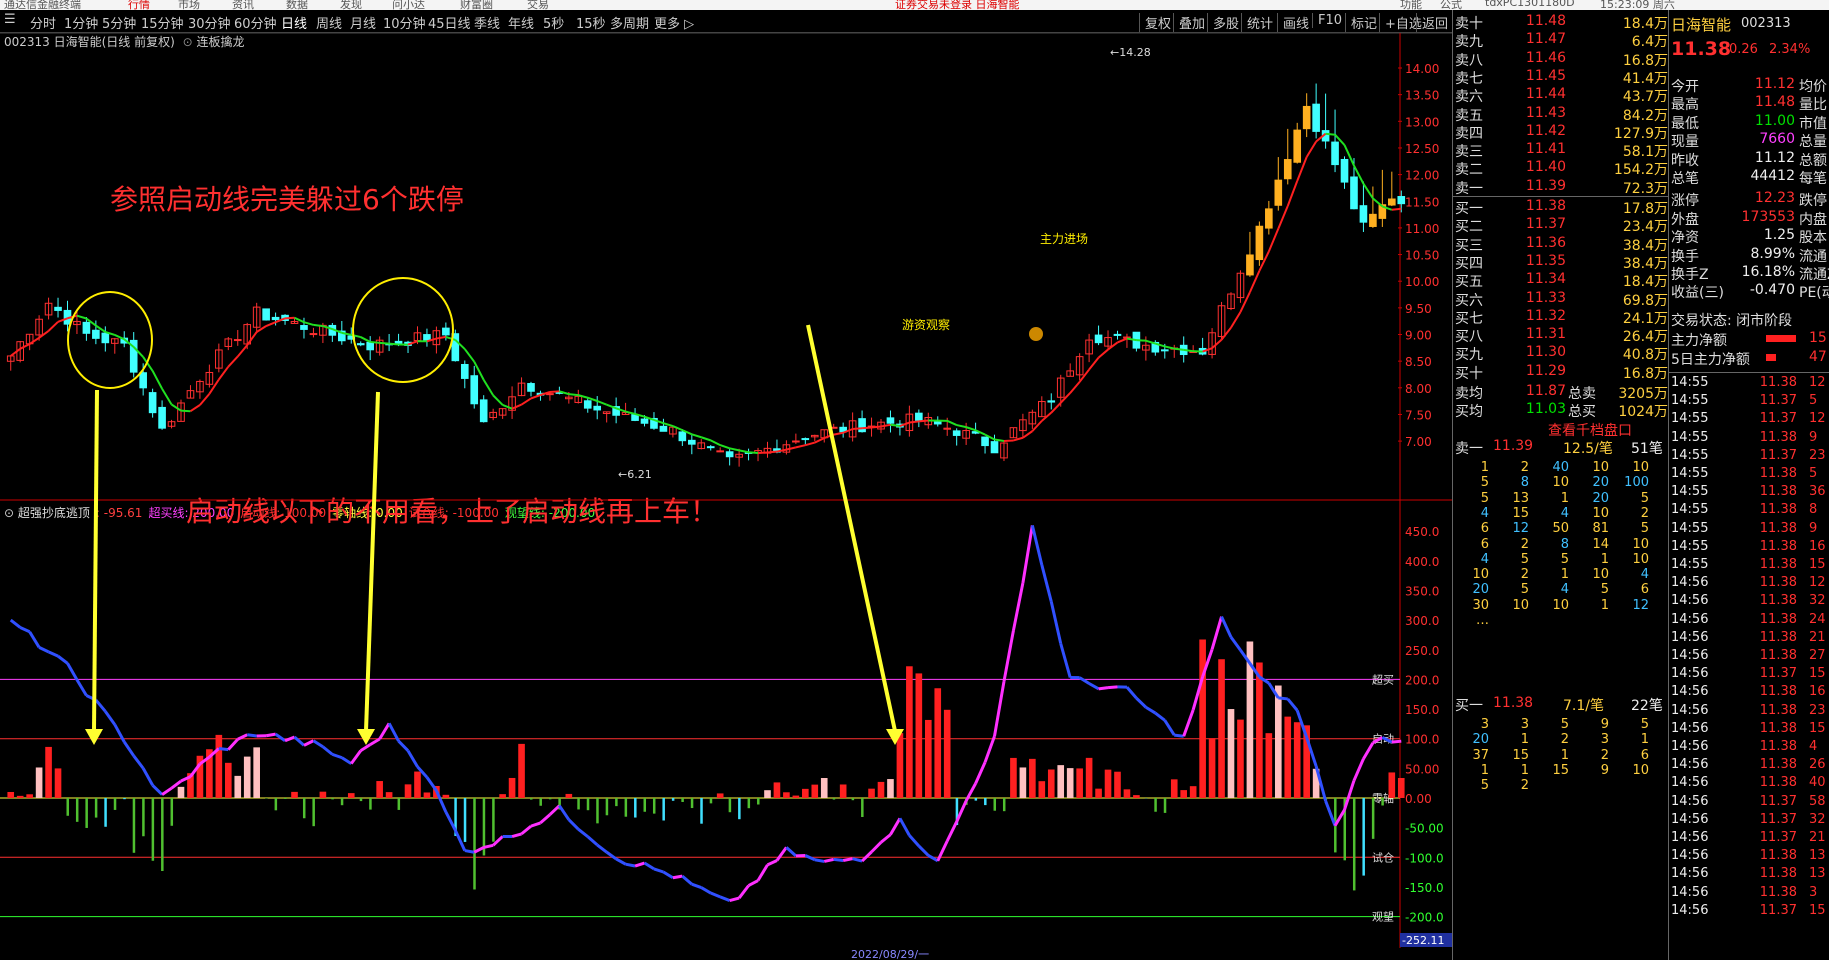  What do you see at coordinates (1750, 103) in the screenshot?
I see `quote-row: 最高 11.48 量比` at bounding box center [1750, 103].